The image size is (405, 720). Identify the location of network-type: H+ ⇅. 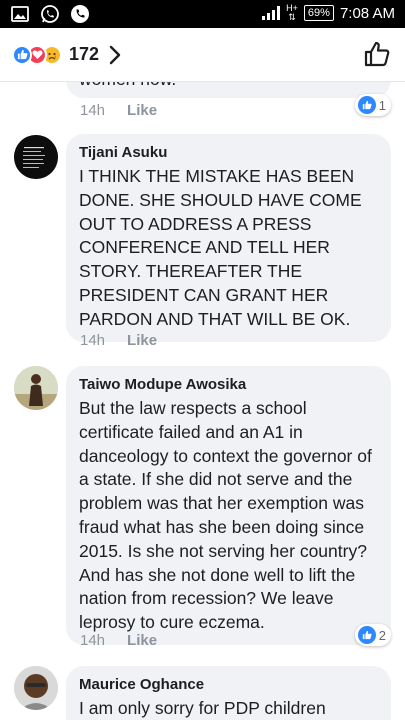
(292, 12).